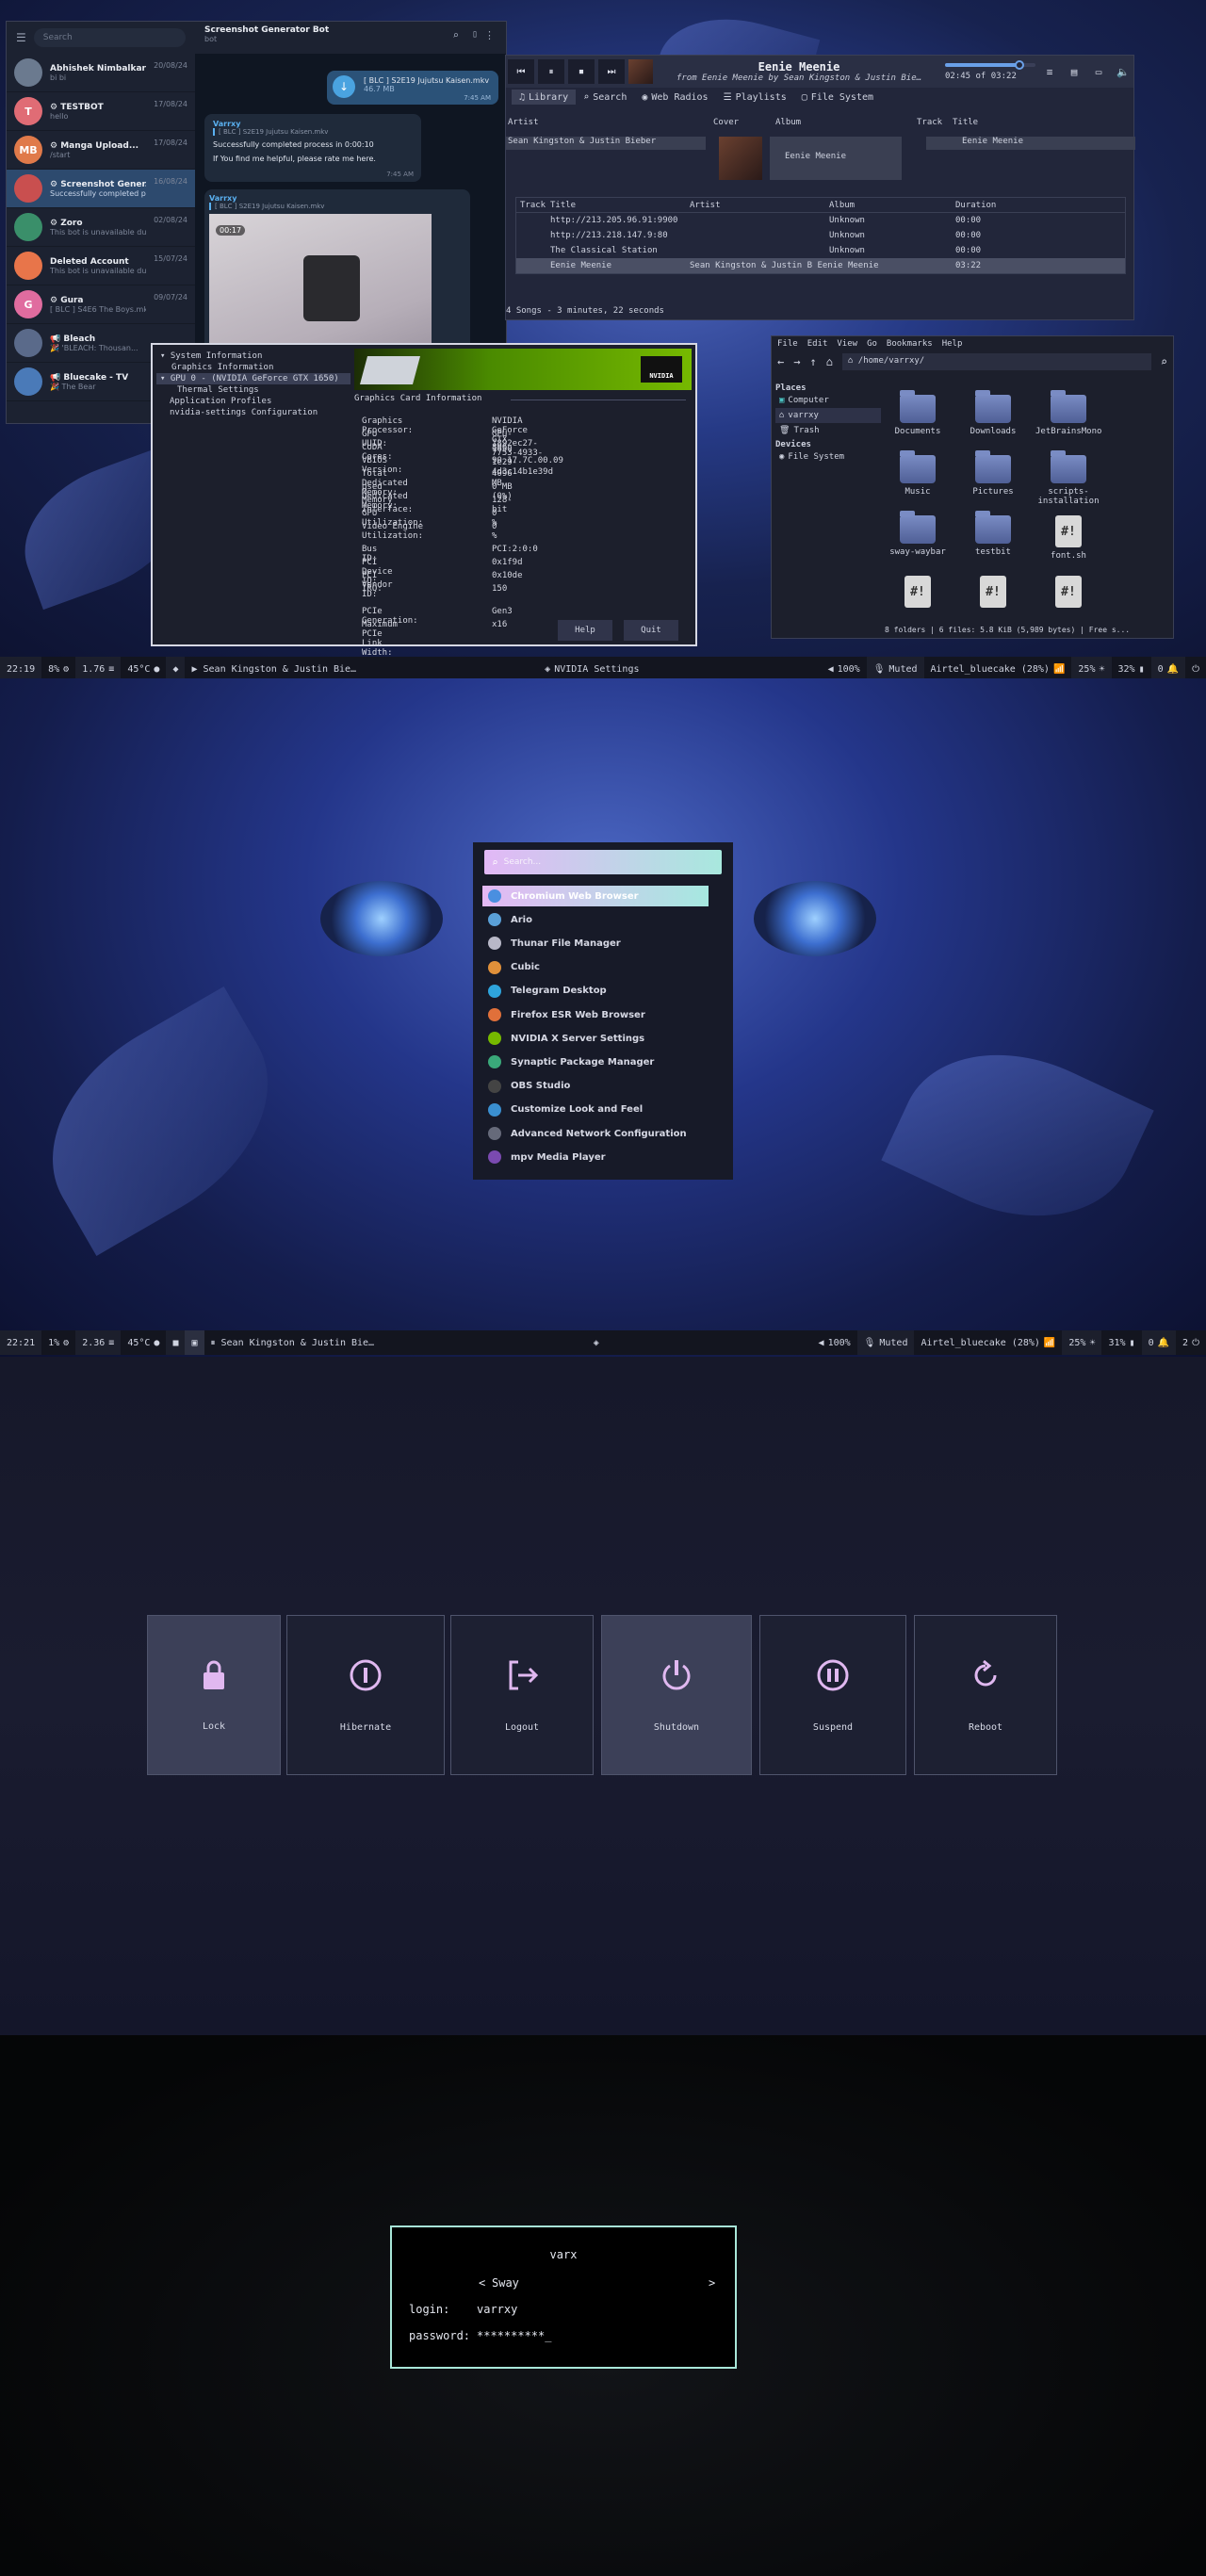  Describe the element at coordinates (846, 127) in the screenshot. I see `header-album: Album` at that location.